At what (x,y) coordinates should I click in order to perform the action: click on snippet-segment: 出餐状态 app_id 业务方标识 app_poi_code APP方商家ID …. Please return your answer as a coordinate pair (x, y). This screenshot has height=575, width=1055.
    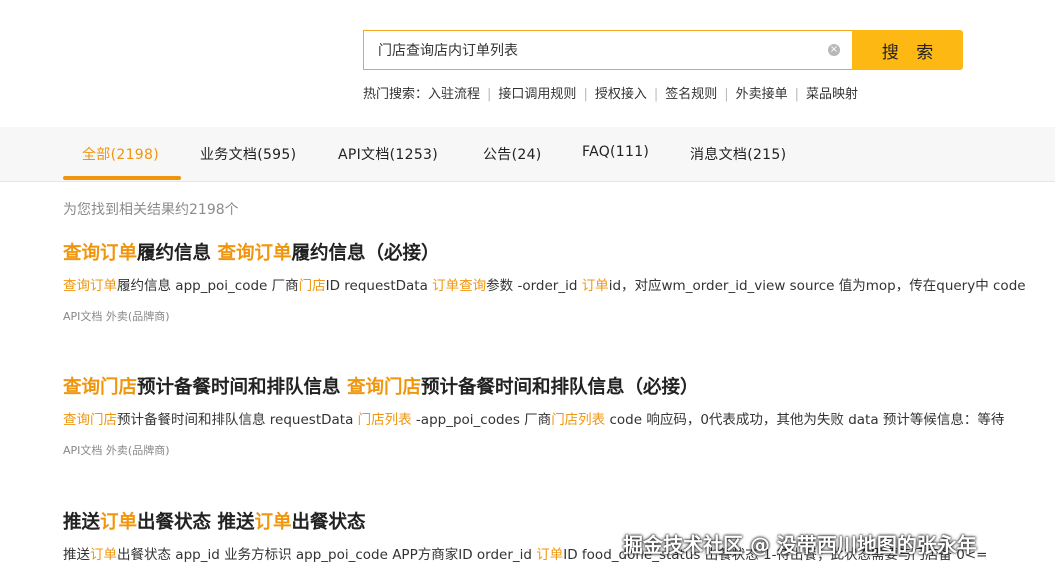
    Looking at the image, I should click on (327, 555).